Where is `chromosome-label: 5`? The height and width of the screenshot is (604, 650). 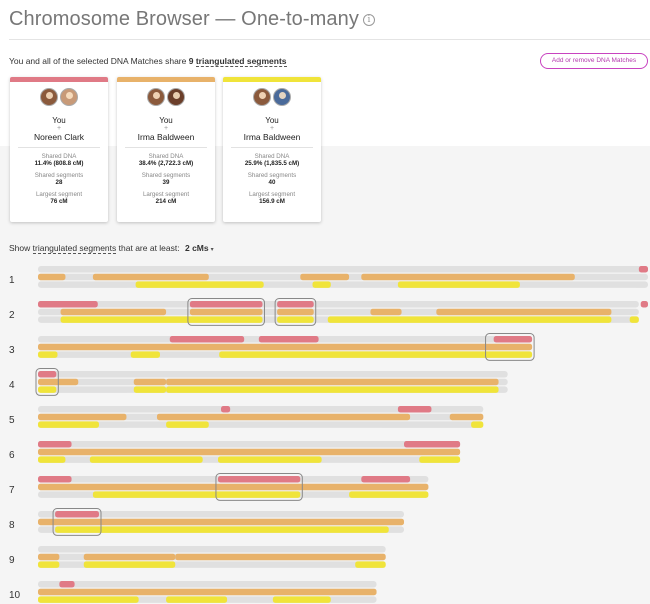 chromosome-label: 5 is located at coordinates (12, 420).